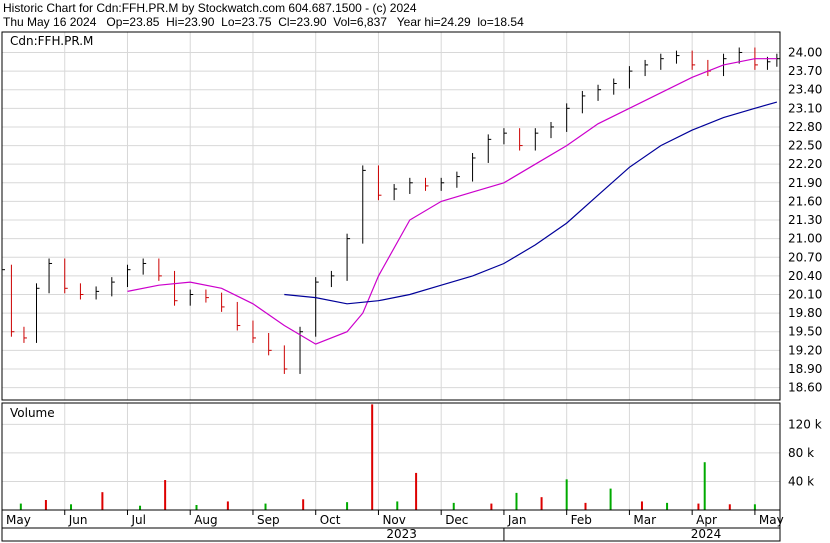 Image resolution: width=830 pixels, height=543 pixels. Describe the element at coordinates (78, 520) in the screenshot. I see `month-tick: Jun` at that location.